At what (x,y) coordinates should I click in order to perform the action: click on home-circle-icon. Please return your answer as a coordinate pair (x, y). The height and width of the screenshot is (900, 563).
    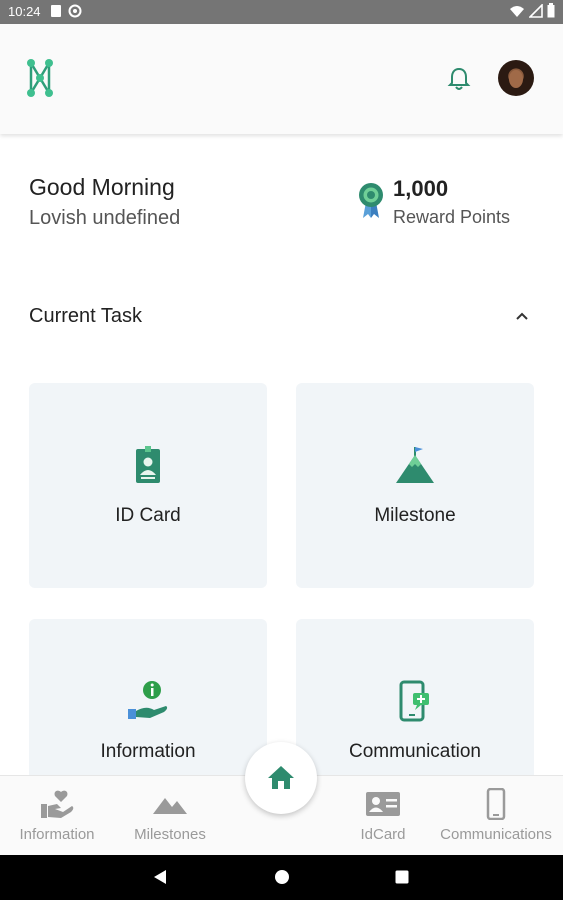
    Looking at the image, I should click on (282, 877).